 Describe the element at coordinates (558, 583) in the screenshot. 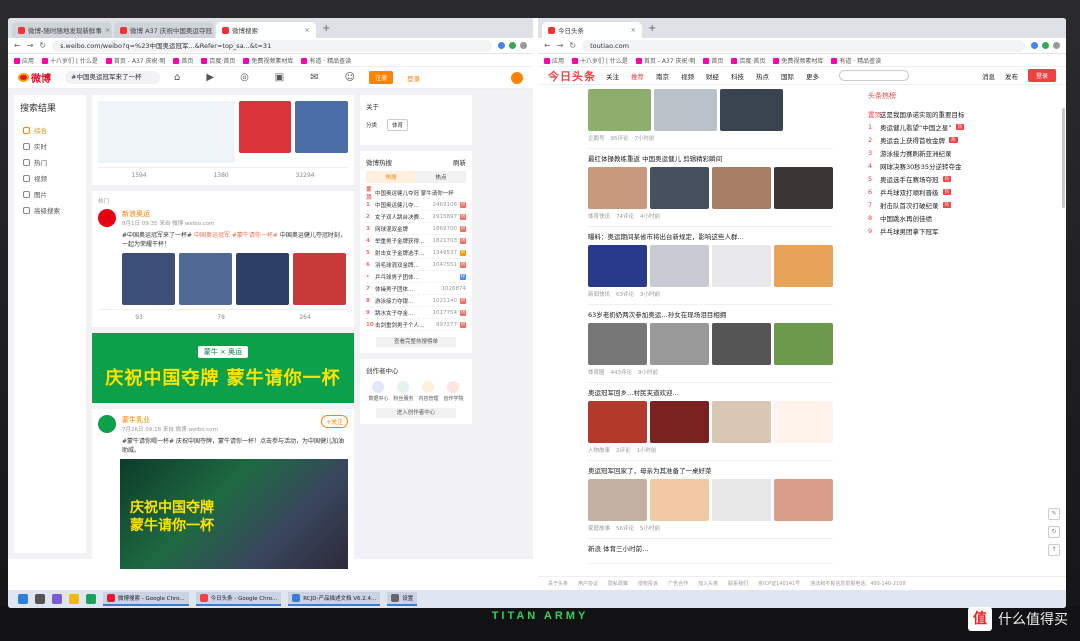

I see `footer-link: 关于头条` at that location.